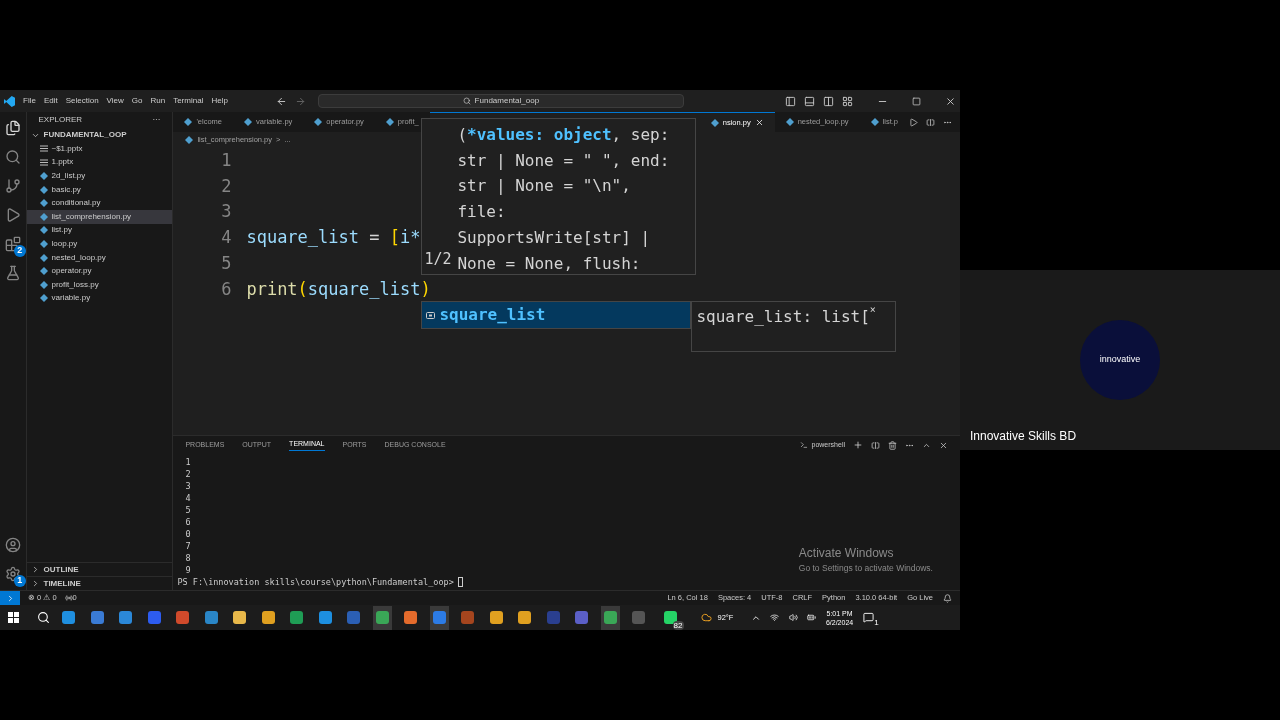 Image resolution: width=1280 pixels, height=720 pixels. What do you see at coordinates (1120, 360) in the screenshot?
I see `participant-logo: innovative` at bounding box center [1120, 360].